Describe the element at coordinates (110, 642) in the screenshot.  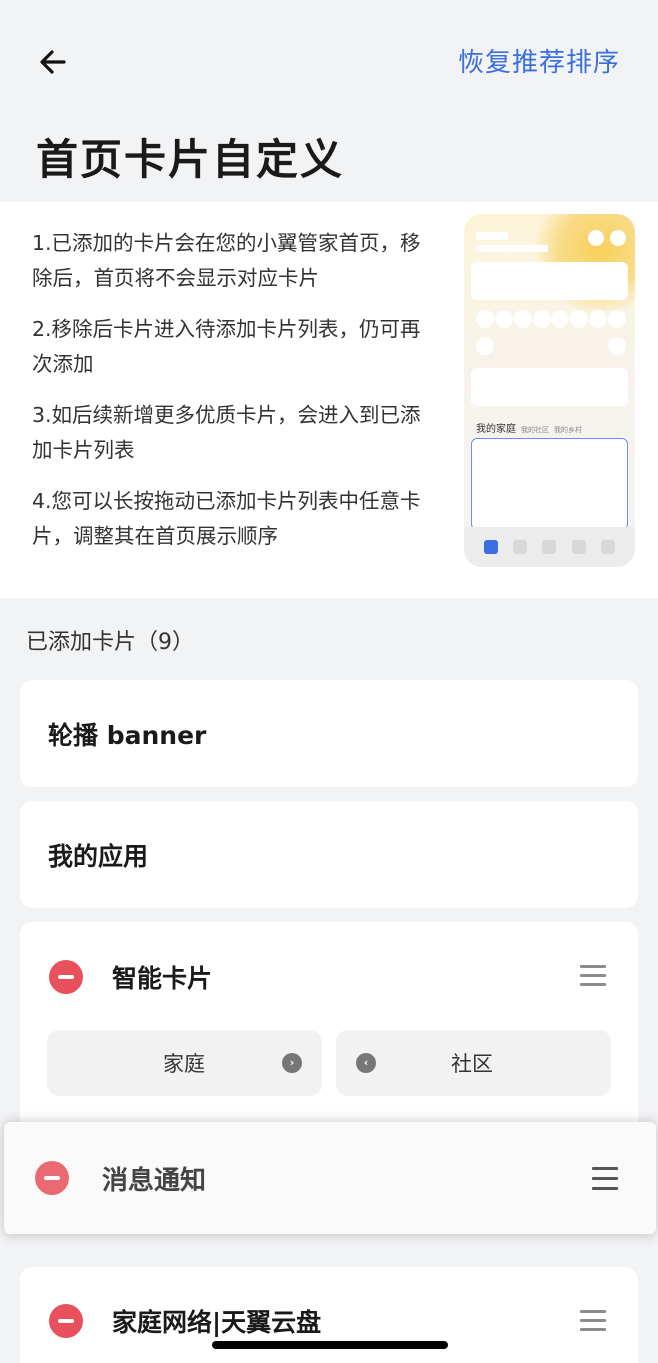
I see `added-cards-section-title: 已添加卡片（9）` at that location.